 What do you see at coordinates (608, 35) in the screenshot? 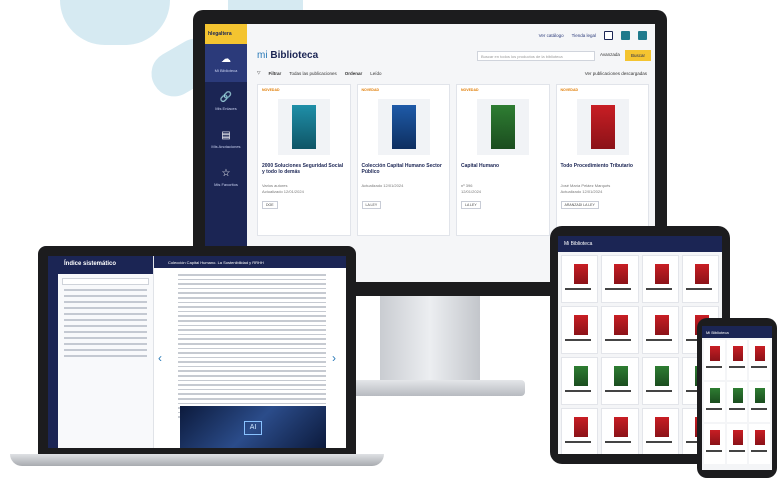
I see `user-icon` at bounding box center [608, 35].